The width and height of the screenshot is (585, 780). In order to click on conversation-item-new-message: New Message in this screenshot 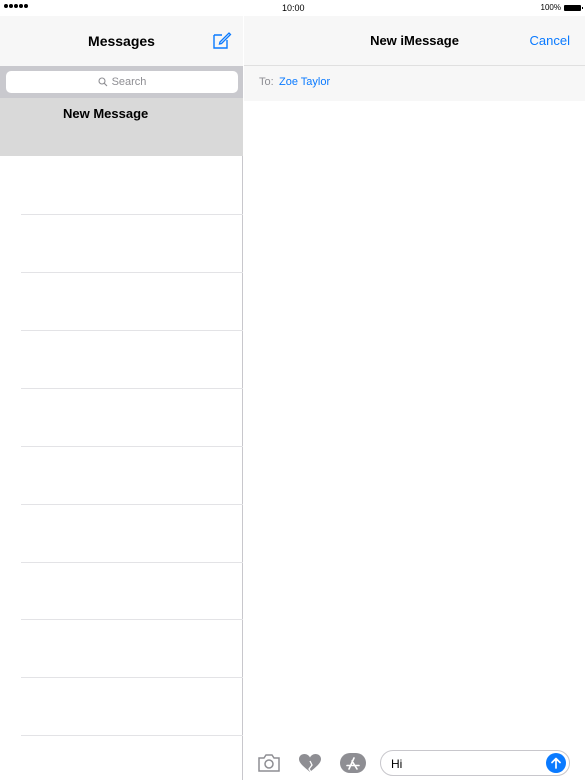, I will do `click(121, 127)`.